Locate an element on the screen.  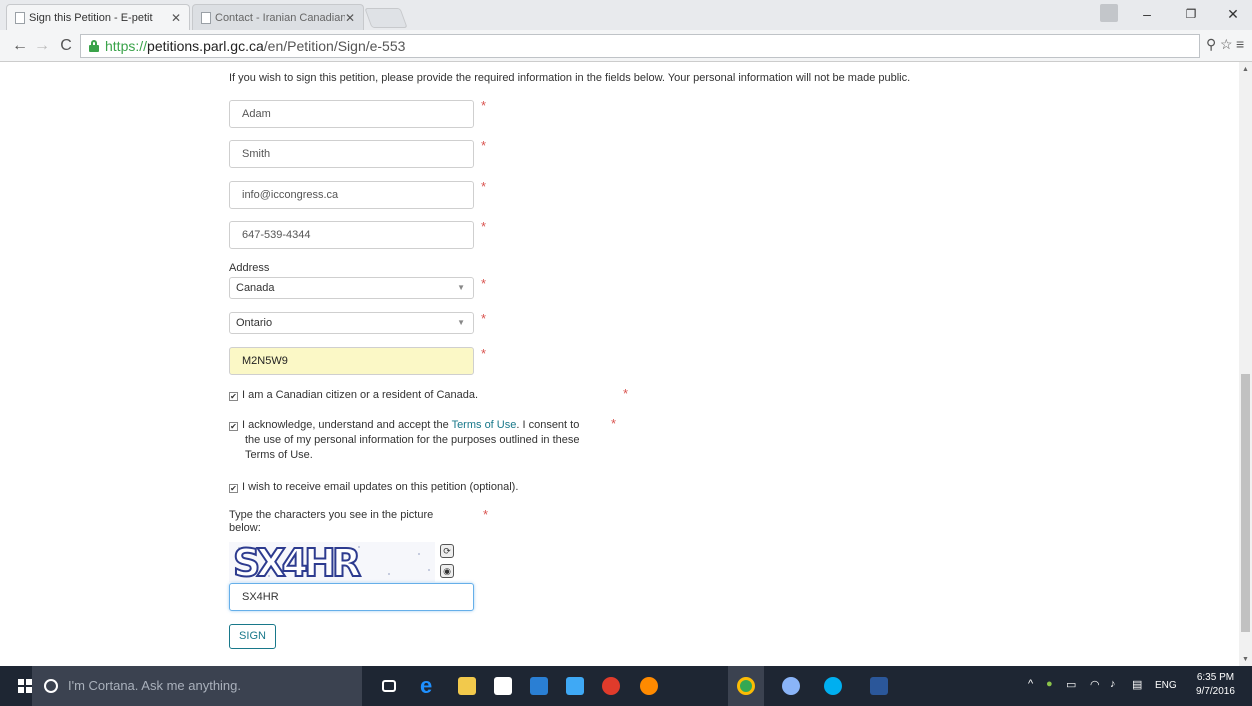
audio-captcha-icon: ◉ is located at coordinates (447, 571).